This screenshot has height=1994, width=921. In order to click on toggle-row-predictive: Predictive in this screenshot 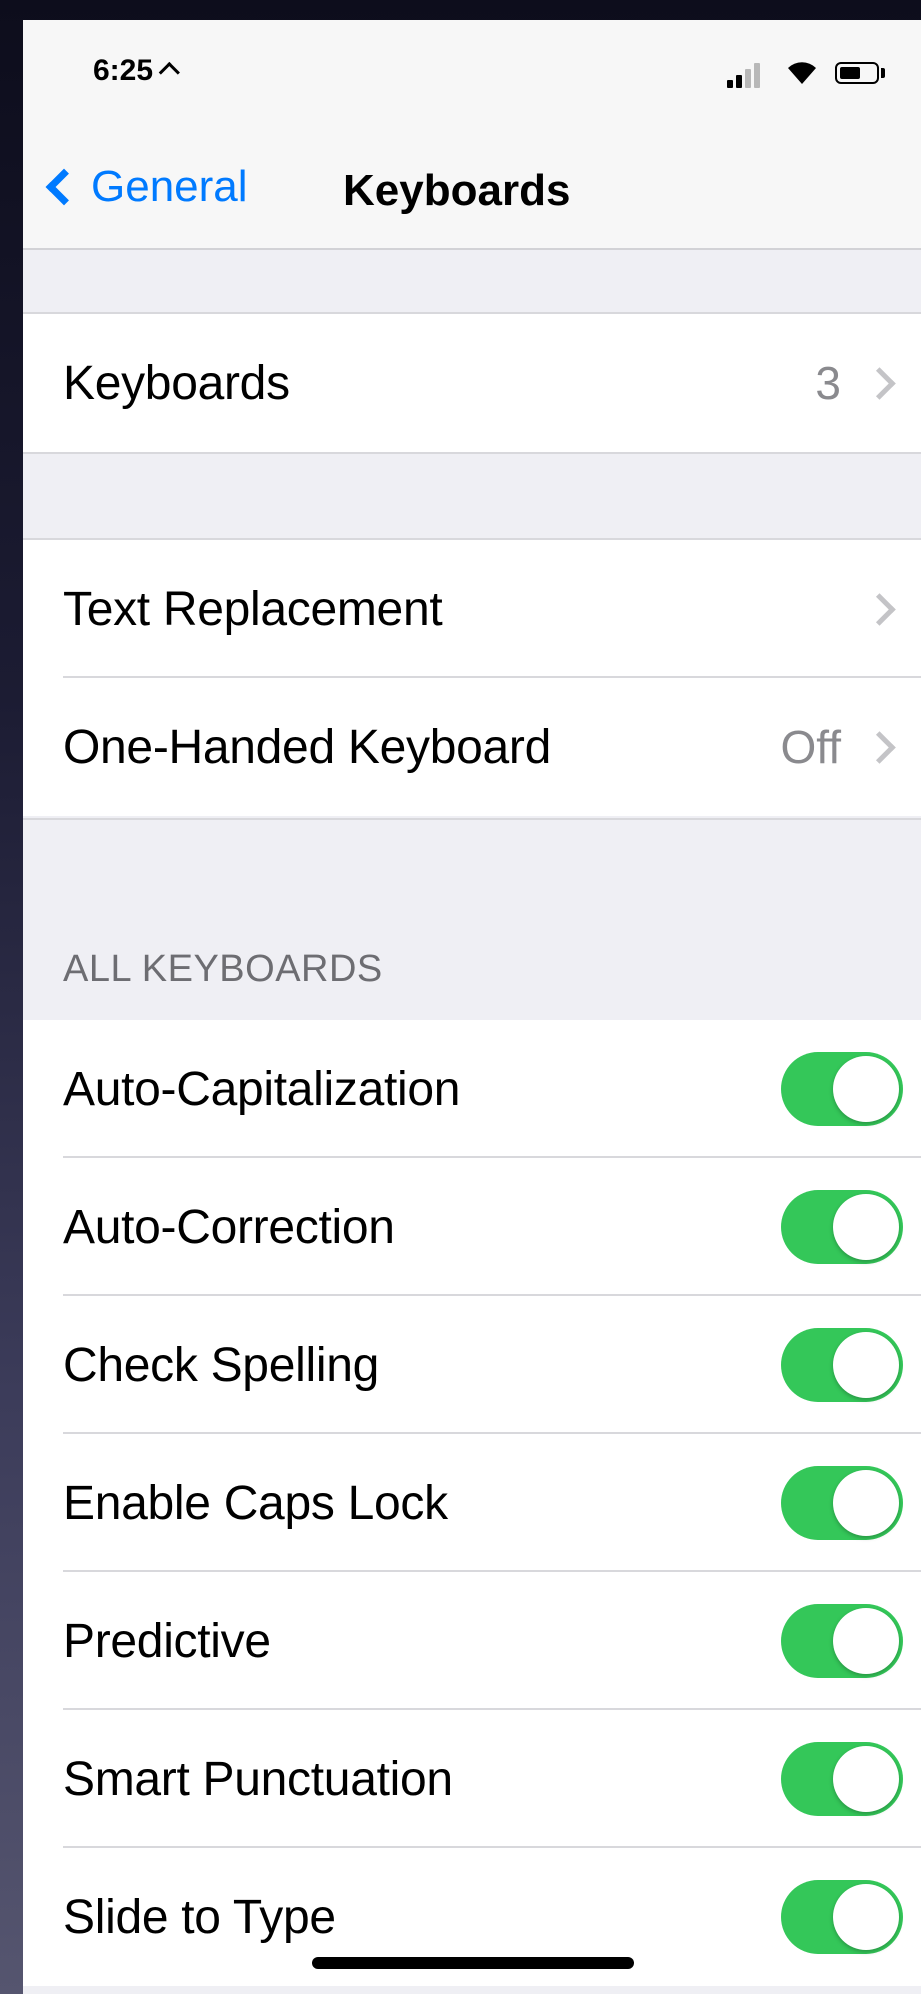, I will do `click(472, 1641)`.